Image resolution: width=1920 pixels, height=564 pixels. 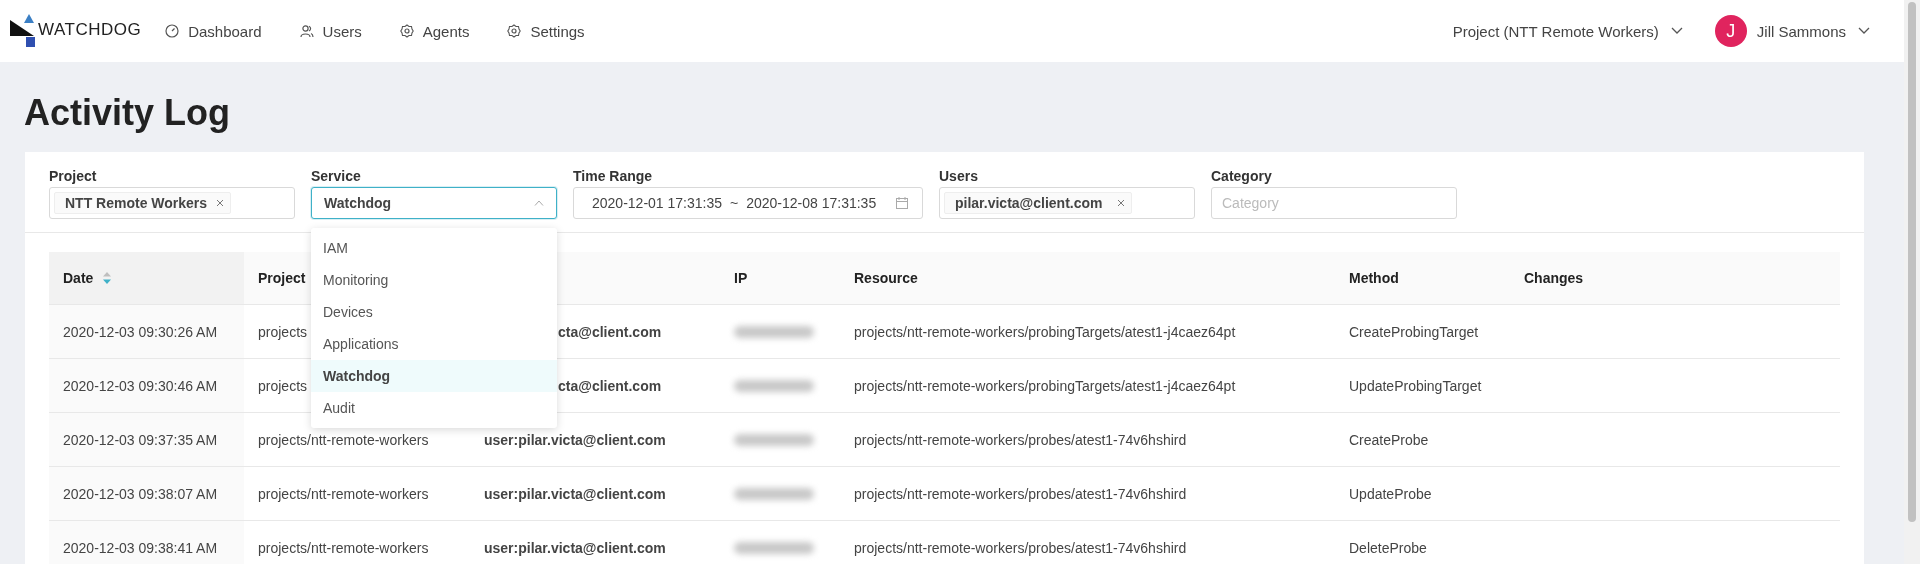 What do you see at coordinates (902, 203) in the screenshot?
I see `calendar-icon` at bounding box center [902, 203].